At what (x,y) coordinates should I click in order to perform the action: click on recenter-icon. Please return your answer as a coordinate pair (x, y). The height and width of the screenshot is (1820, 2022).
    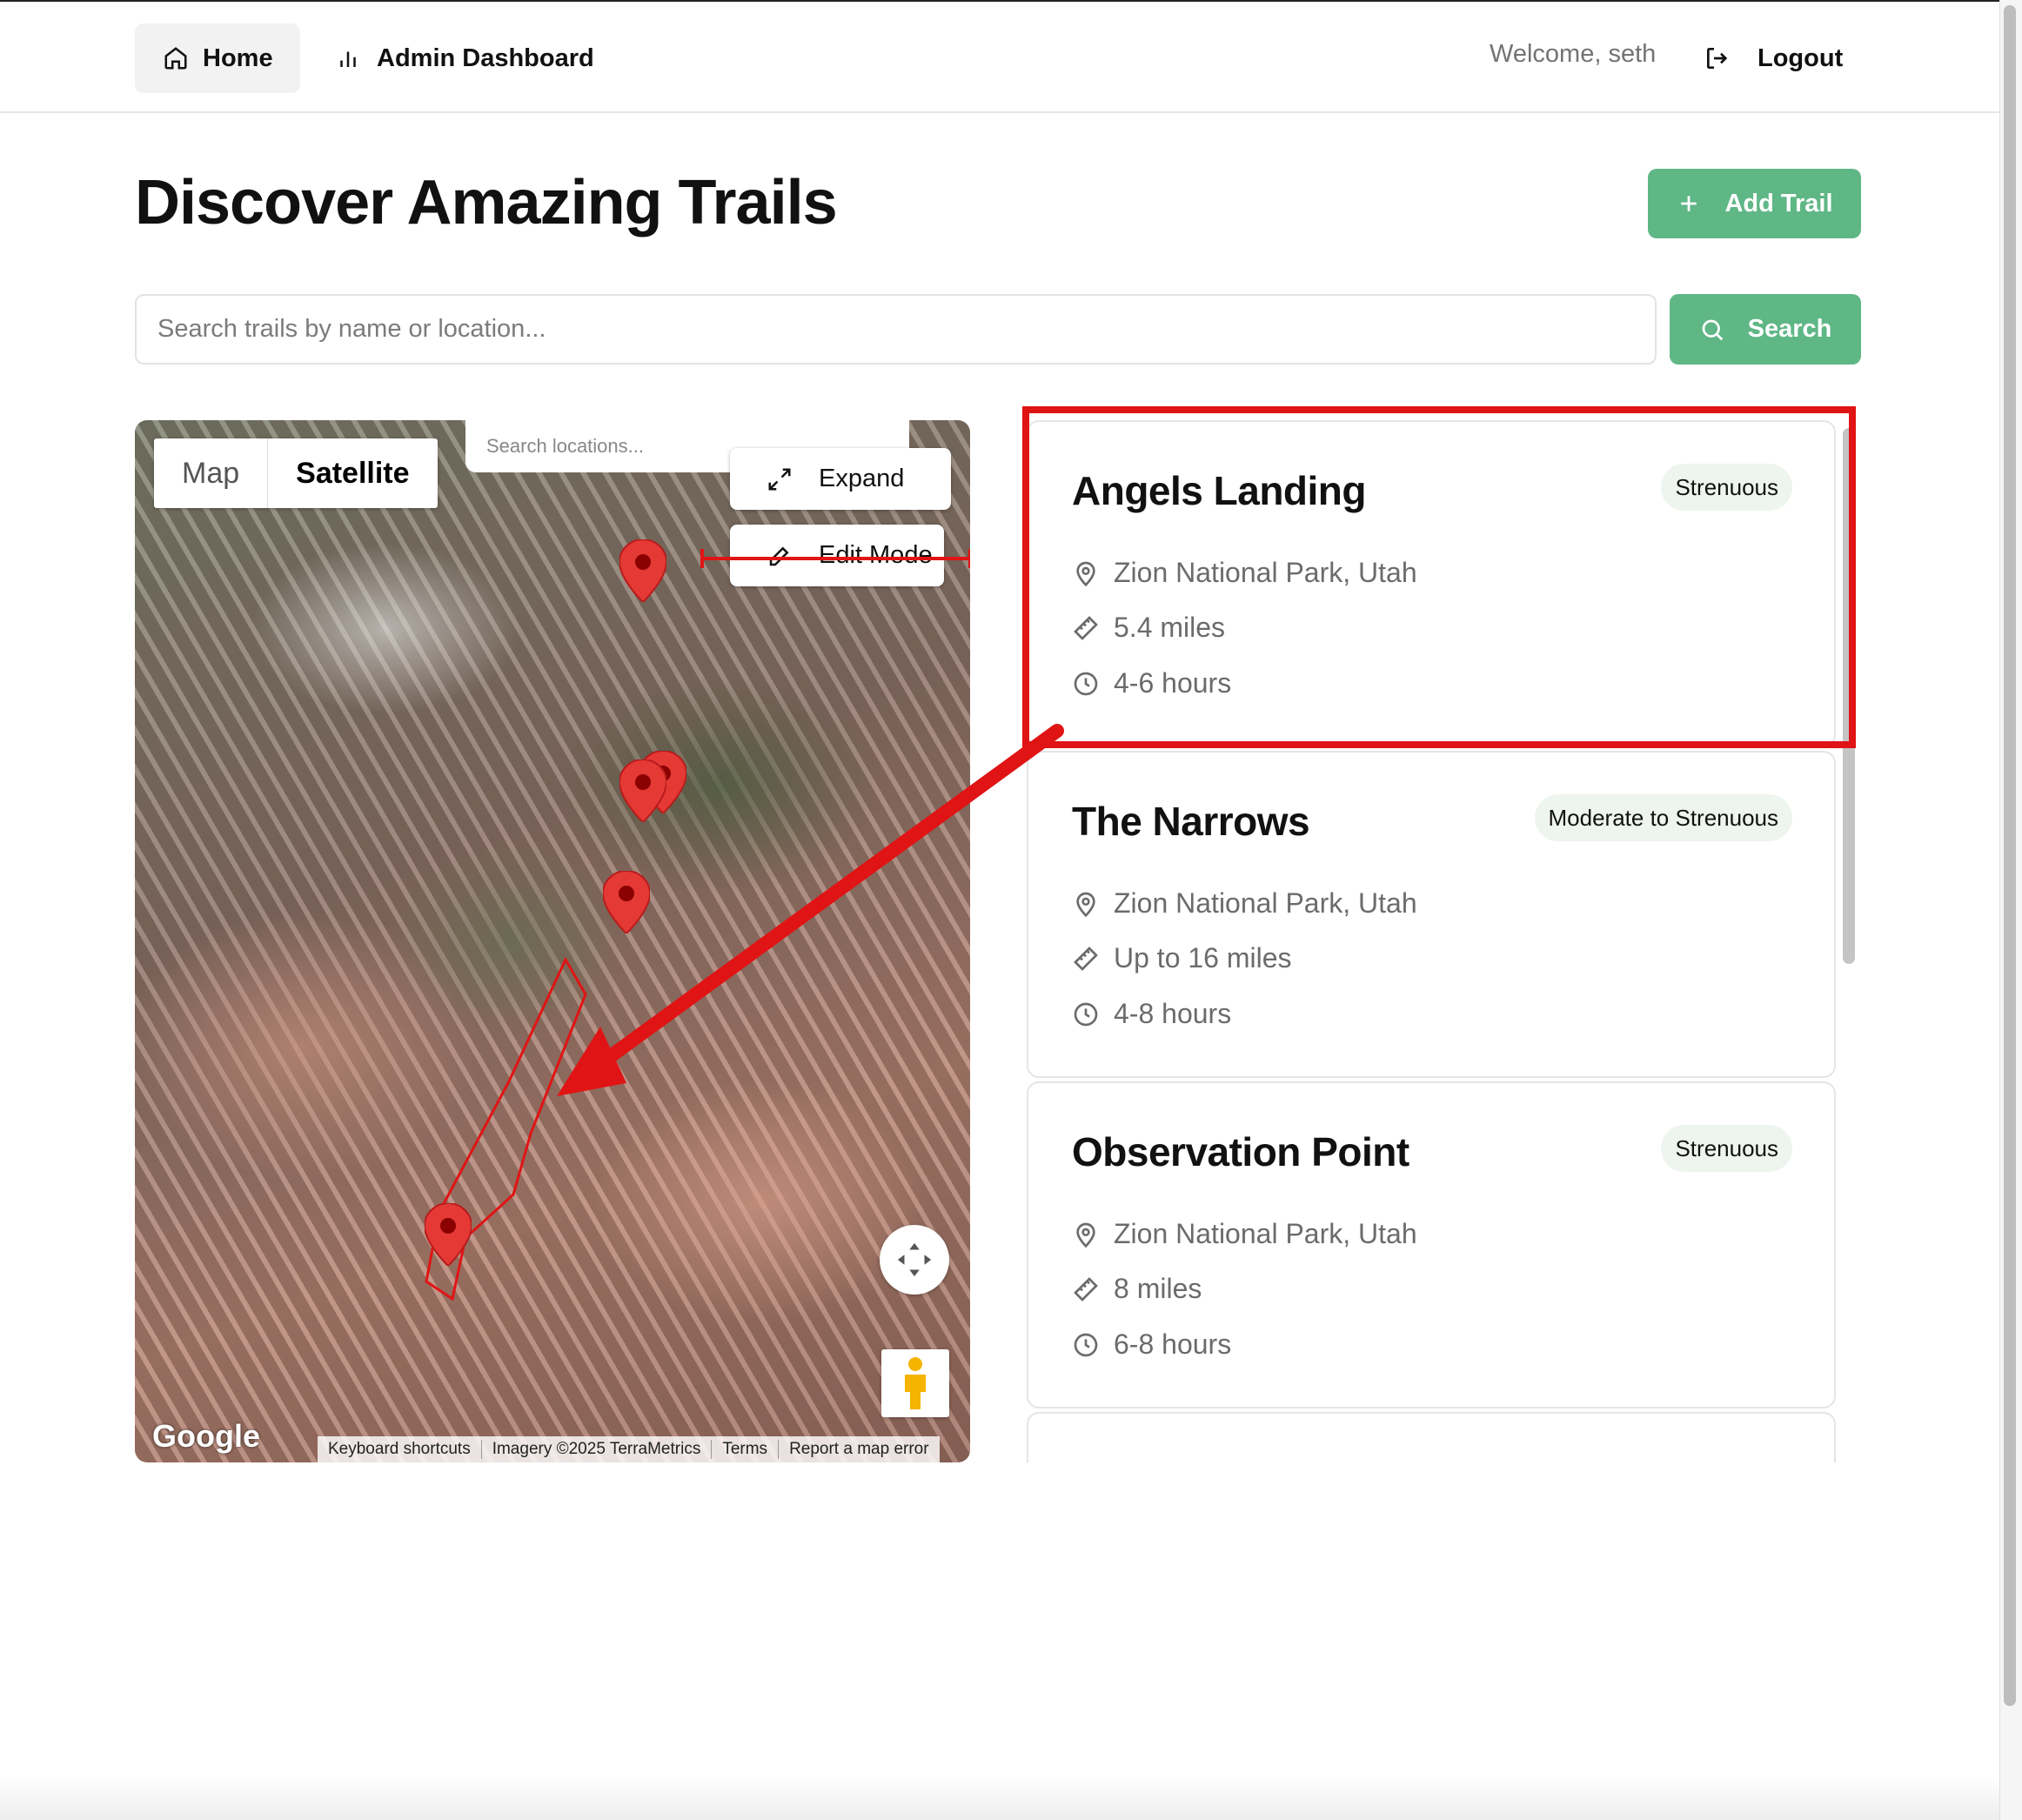
    Looking at the image, I should click on (914, 1259).